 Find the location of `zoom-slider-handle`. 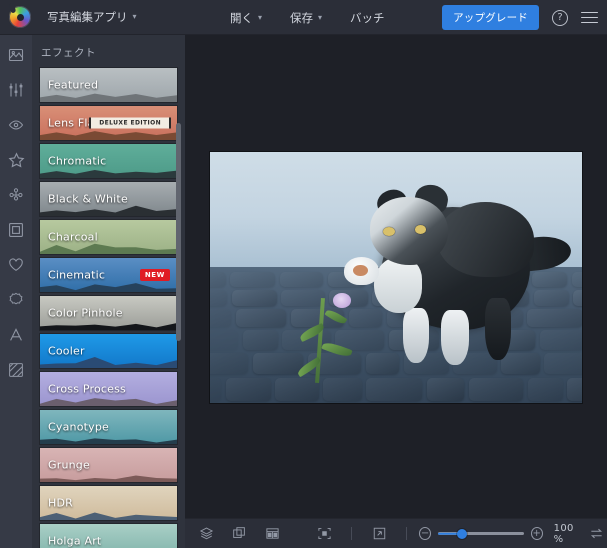

zoom-slider-handle is located at coordinates (462, 533).